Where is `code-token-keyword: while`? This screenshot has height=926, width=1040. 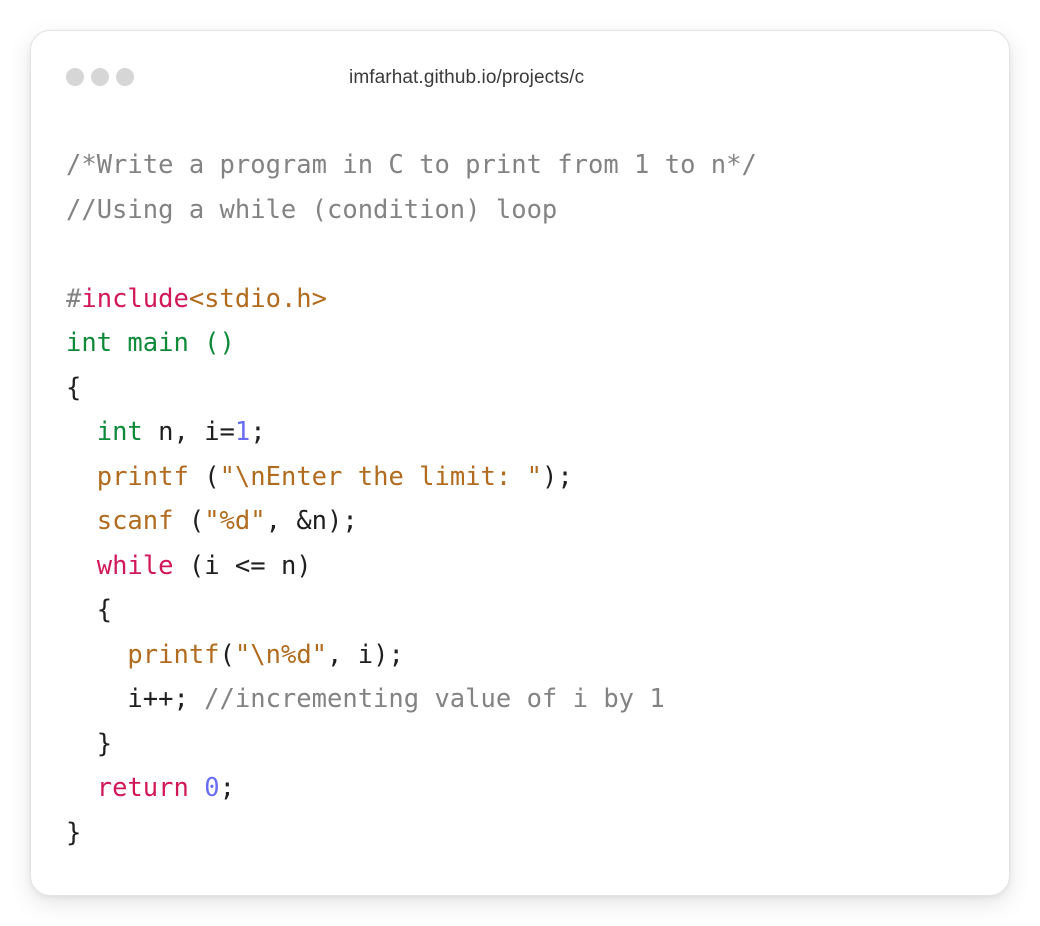 code-token-keyword: while is located at coordinates (135, 565).